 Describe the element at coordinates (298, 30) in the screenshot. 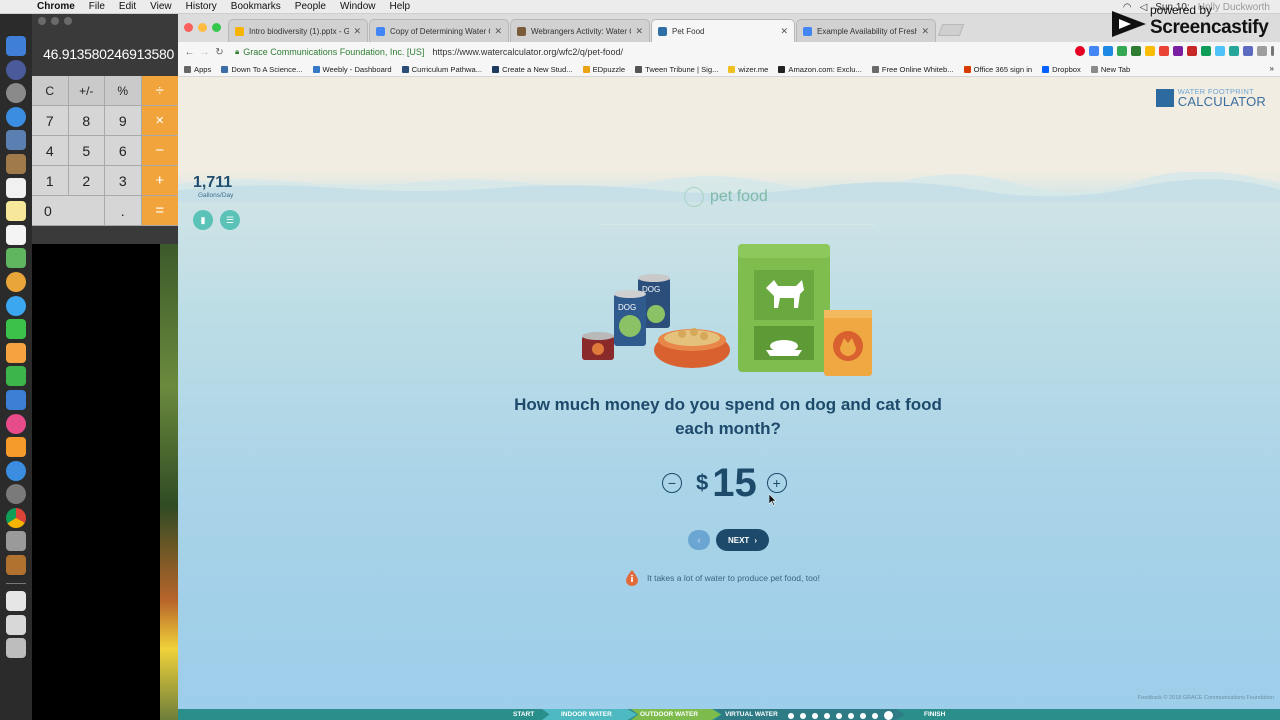

I see `tab-intro-biodiversity: Intro biodiversity (1).pptx - Go ✕` at that location.